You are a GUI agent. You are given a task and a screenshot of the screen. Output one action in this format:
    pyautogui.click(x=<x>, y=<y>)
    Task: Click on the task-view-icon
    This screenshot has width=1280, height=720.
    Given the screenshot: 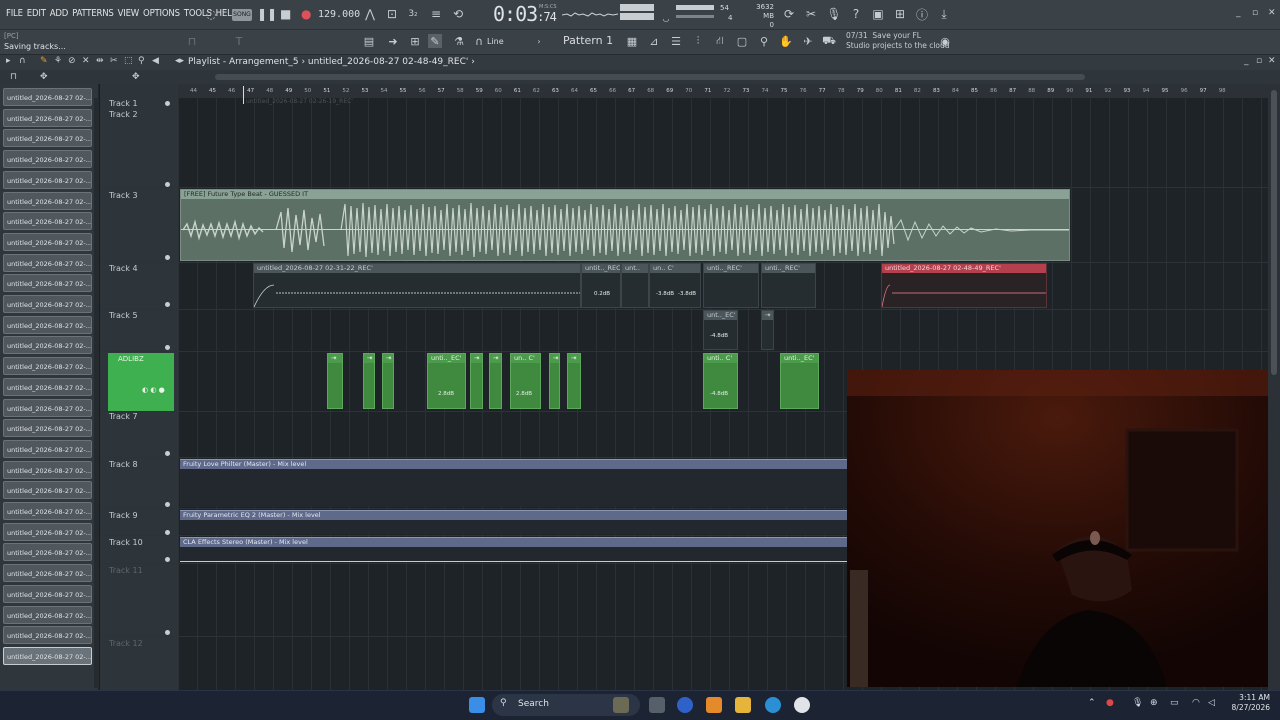 What is the action you would take?
    pyautogui.click(x=657, y=705)
    